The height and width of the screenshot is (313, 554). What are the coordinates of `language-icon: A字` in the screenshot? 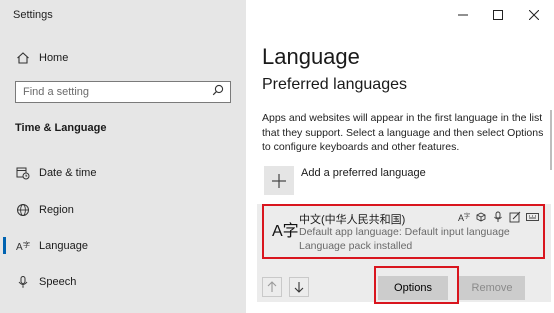 It's located at (23, 246).